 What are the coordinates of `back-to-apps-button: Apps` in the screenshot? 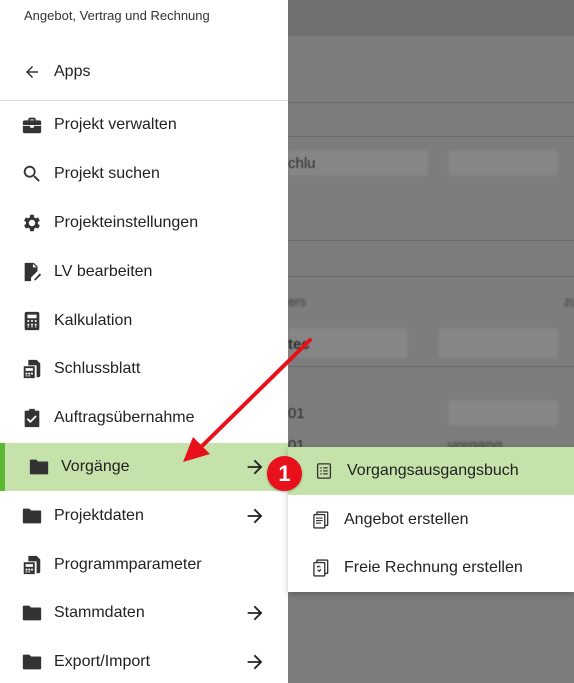 It's located at (144, 72).